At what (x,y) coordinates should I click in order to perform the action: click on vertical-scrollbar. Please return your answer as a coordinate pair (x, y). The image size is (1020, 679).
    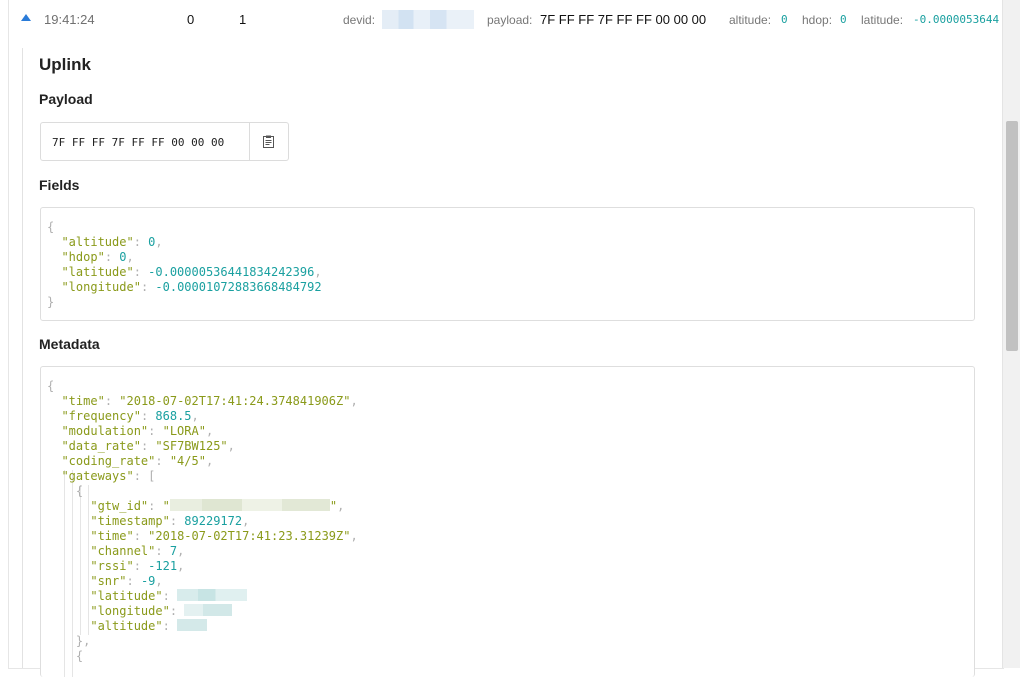
    Looking at the image, I should click on (1011, 334).